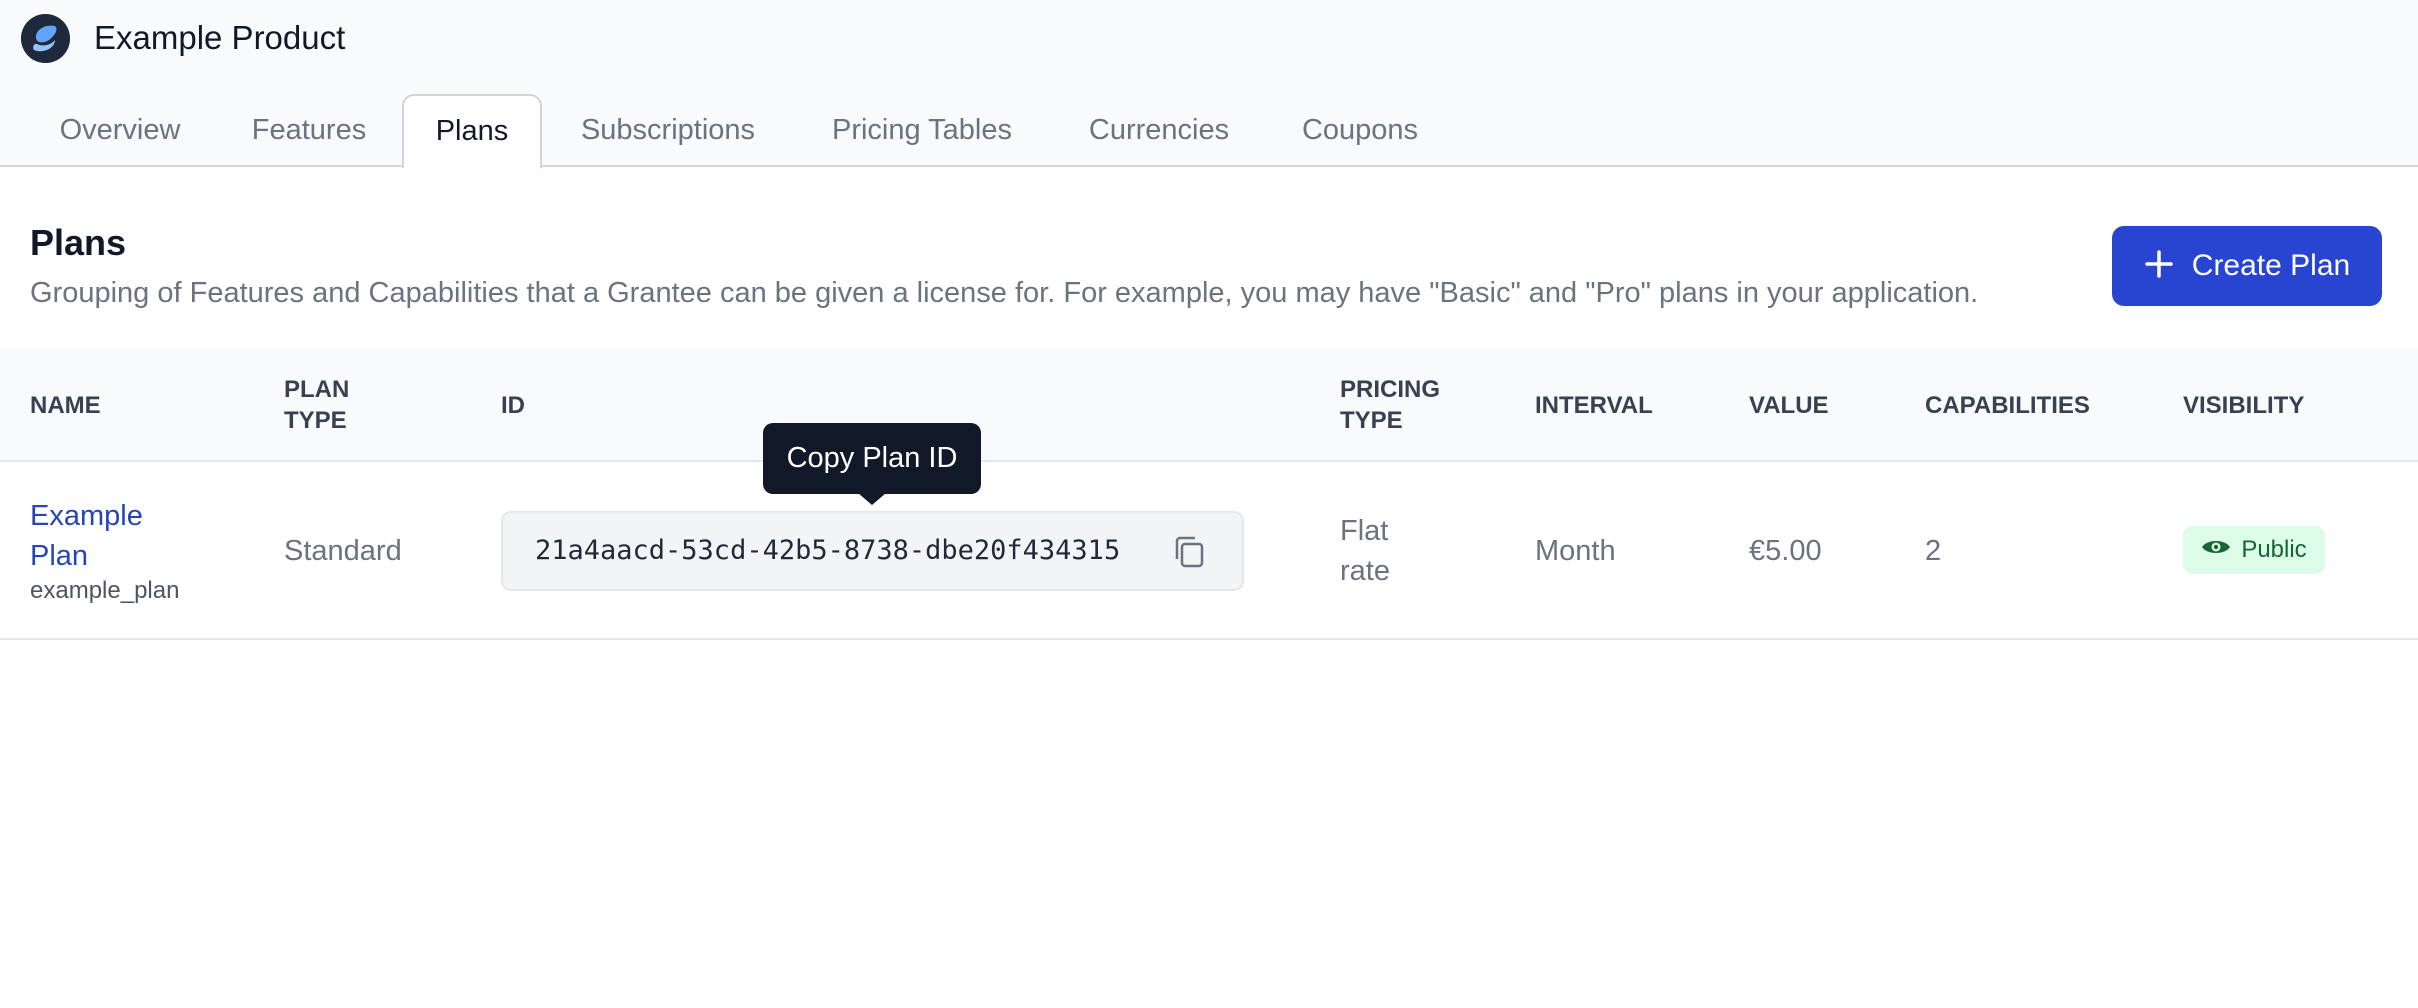 This screenshot has width=2418, height=1008. Describe the element at coordinates (668, 130) in the screenshot. I see `tab-subscriptions: Subscriptions` at that location.